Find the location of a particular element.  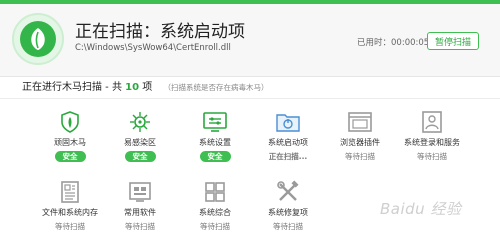

elapsed-value: 00:00:05 is located at coordinates (410, 43).